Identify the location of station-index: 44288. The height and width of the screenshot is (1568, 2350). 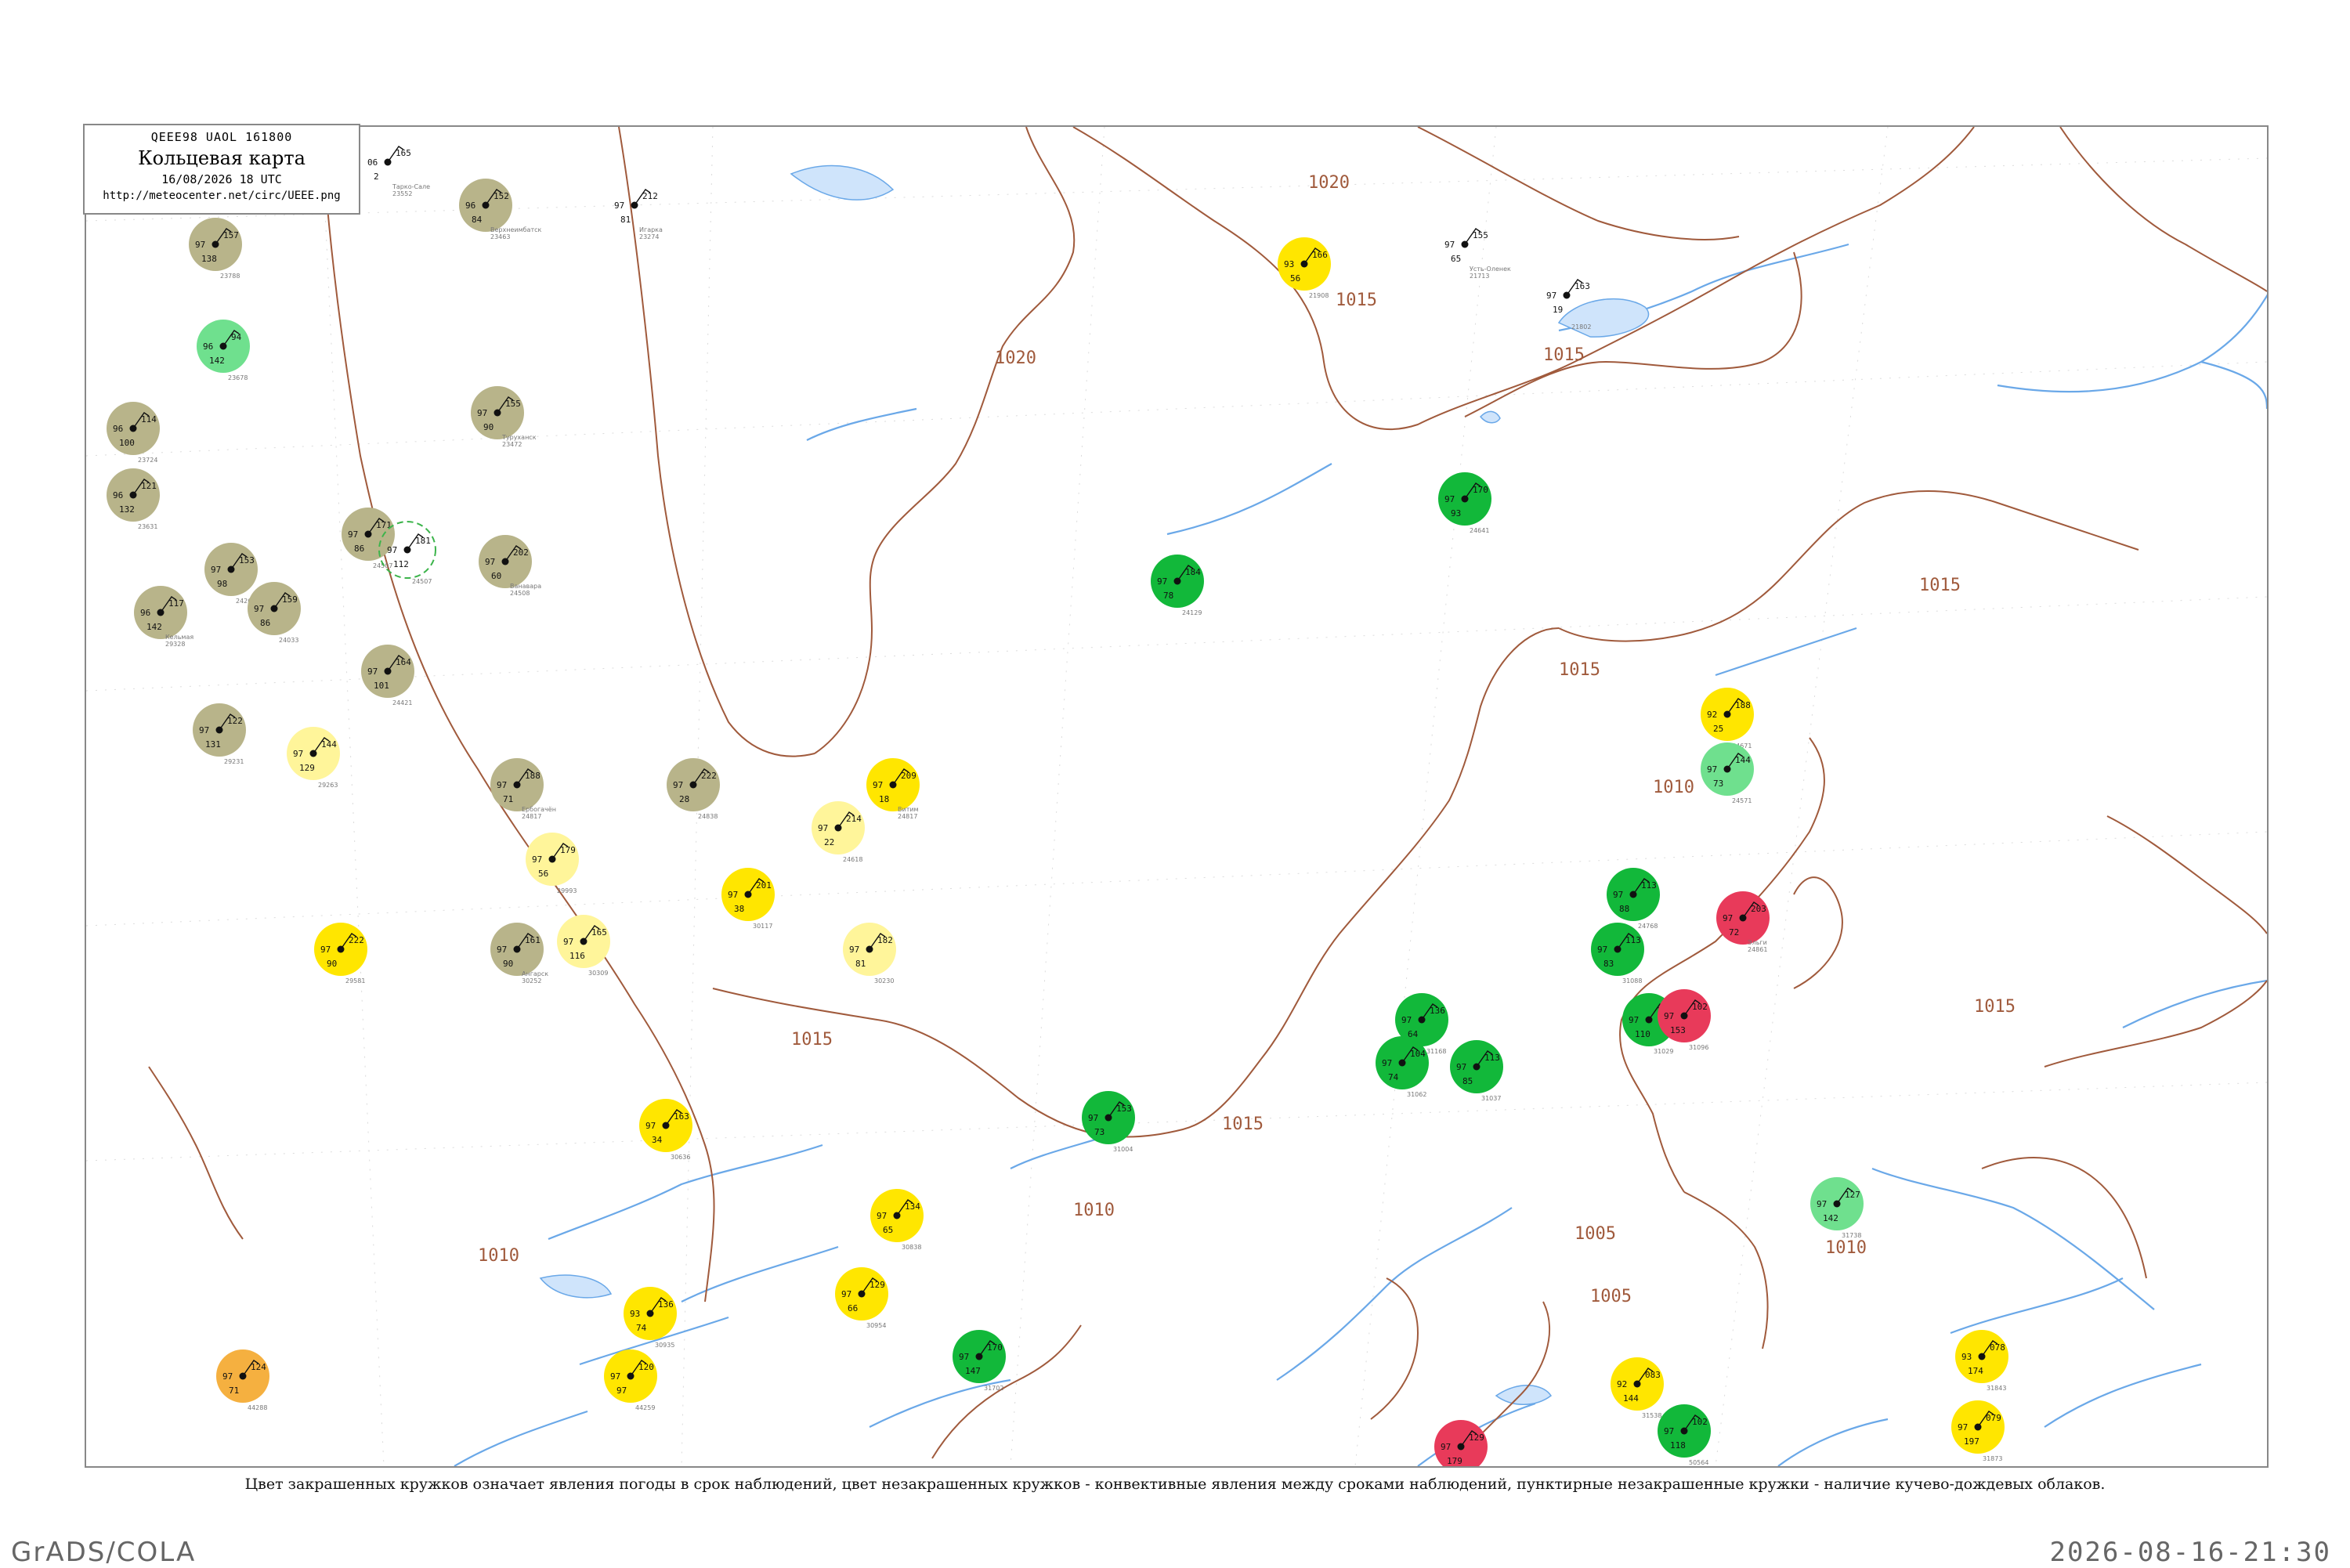
(257, 1407).